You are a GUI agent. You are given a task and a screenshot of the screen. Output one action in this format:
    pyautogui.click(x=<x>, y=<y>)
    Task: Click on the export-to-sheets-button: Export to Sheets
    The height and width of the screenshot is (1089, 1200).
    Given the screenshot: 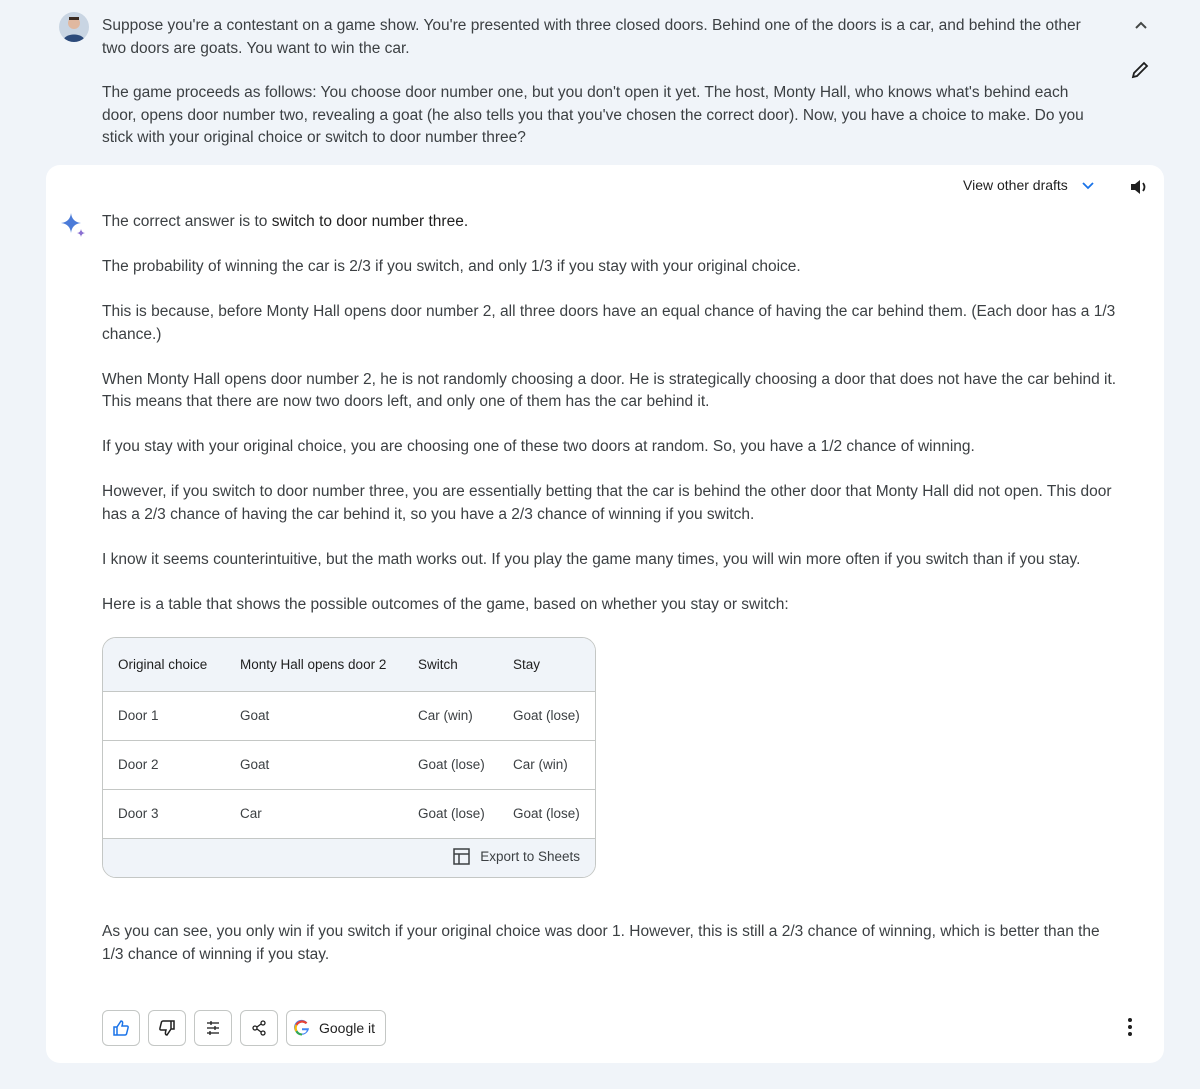 What is the action you would take?
    pyautogui.click(x=516, y=856)
    